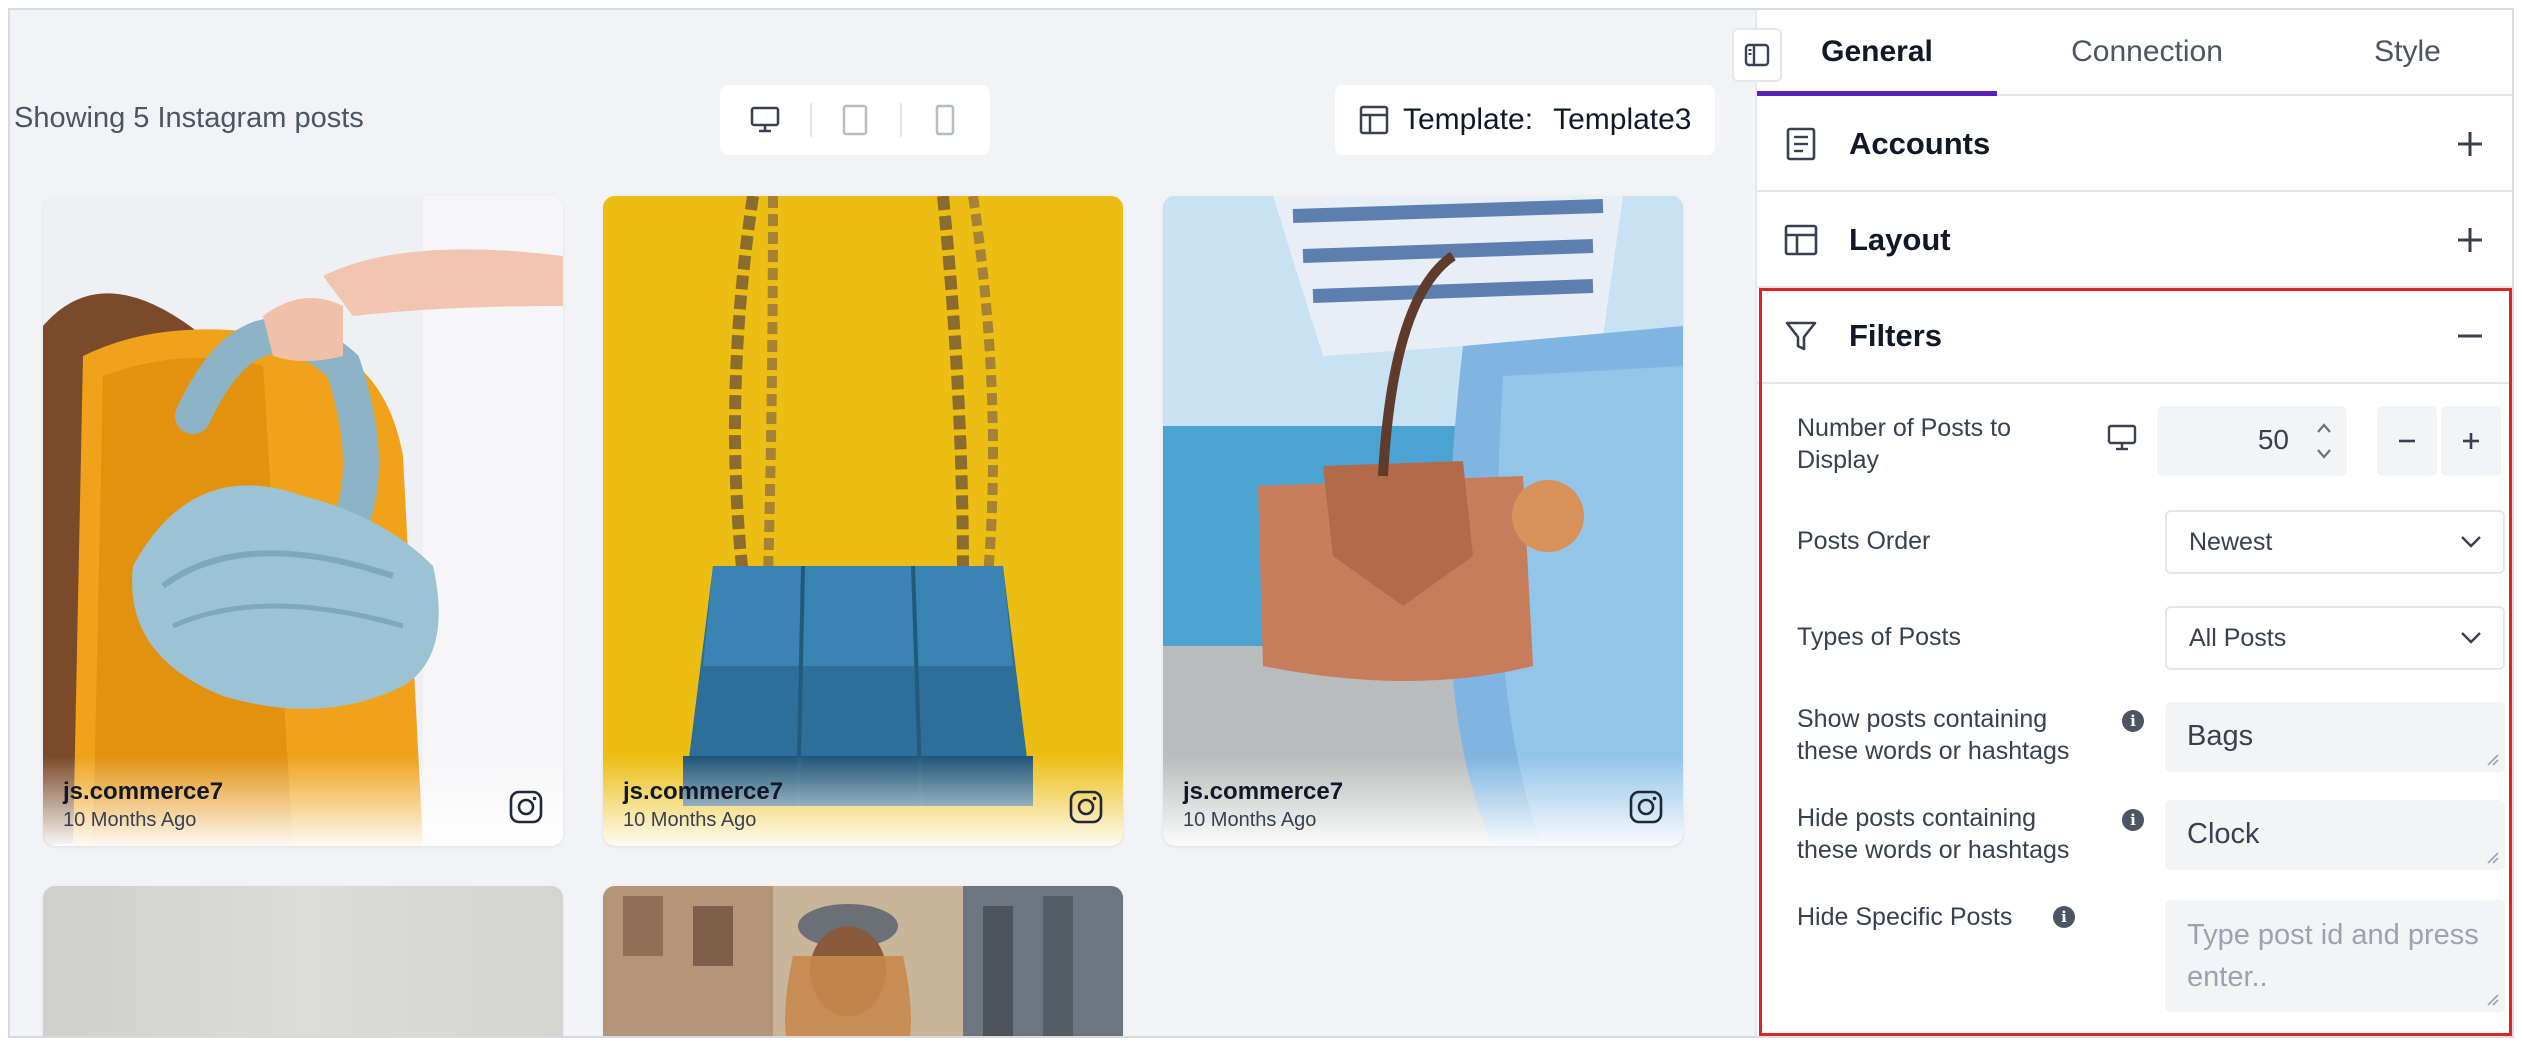 The image size is (2522, 1046). I want to click on decrement-button, so click(2407, 441).